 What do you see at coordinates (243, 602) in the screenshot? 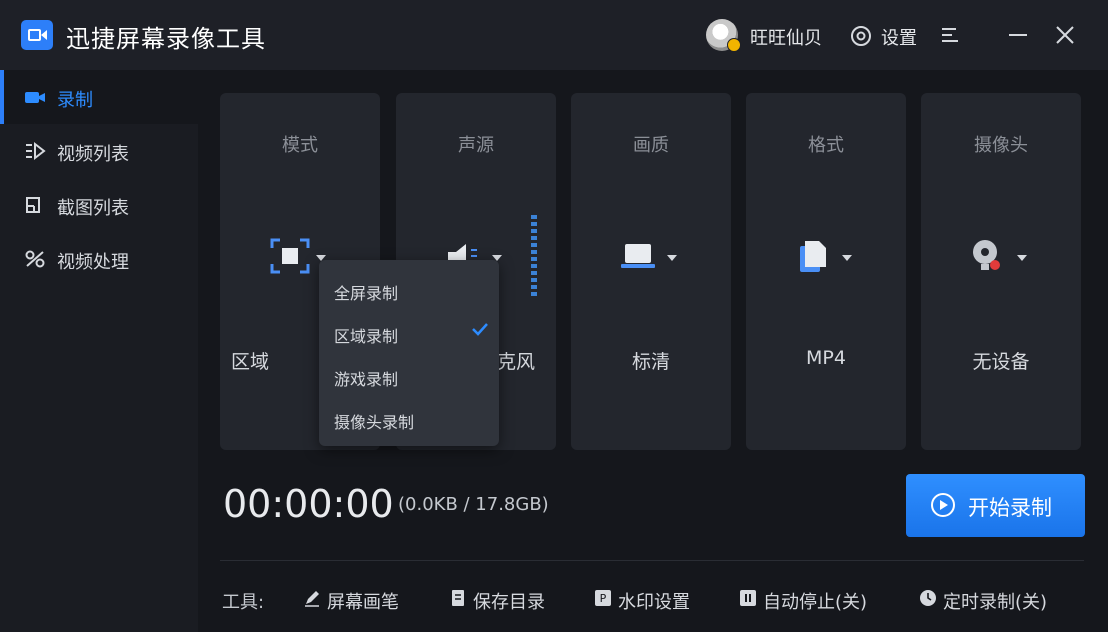
I see `tools-label: 工具:` at bounding box center [243, 602].